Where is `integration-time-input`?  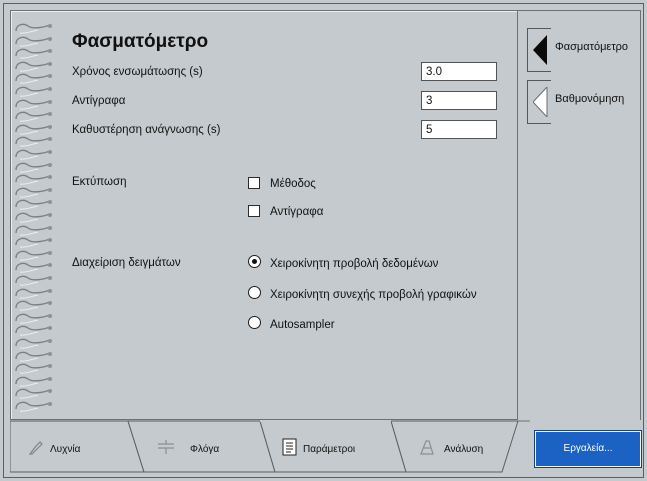 integration-time-input is located at coordinates (459, 71).